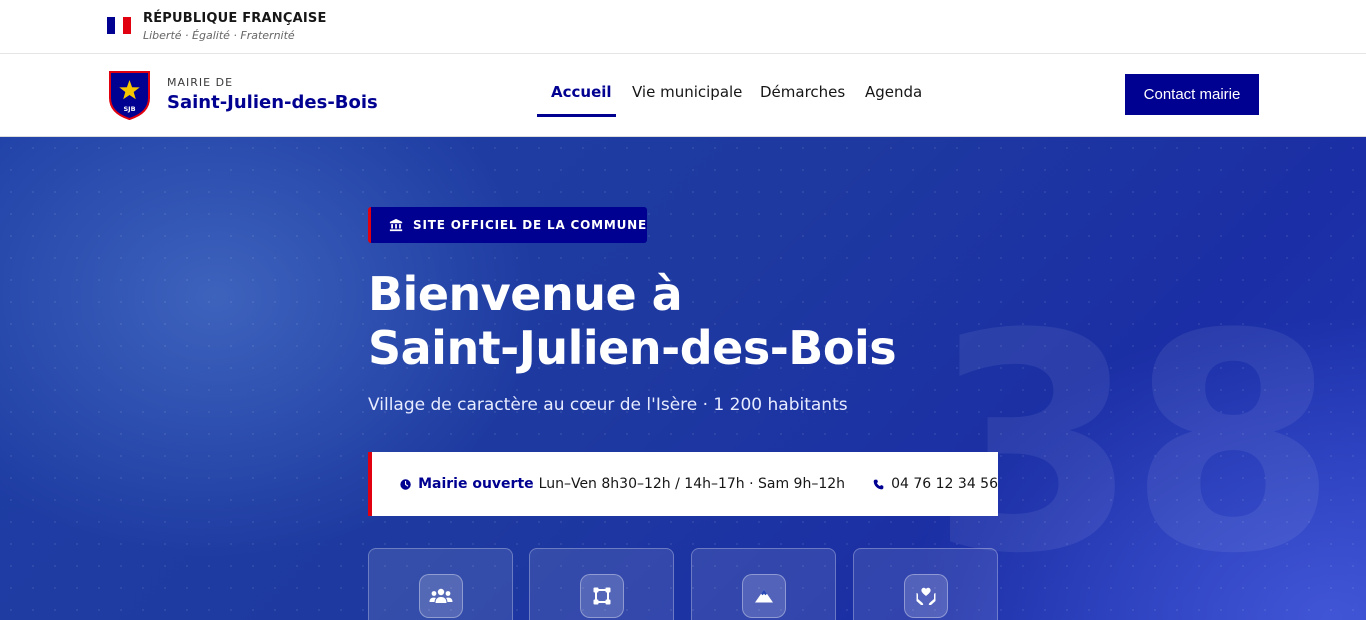 This screenshot has height=620, width=1366. What do you see at coordinates (219, 35) in the screenshot?
I see `gov-motto: Liberté · Égalité · Fraternité` at bounding box center [219, 35].